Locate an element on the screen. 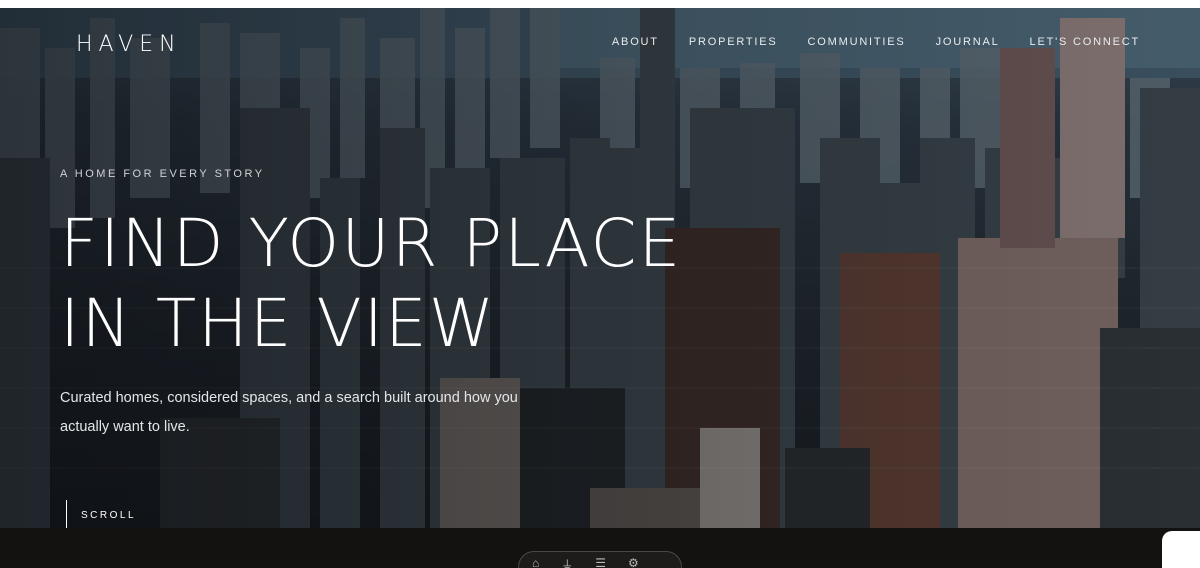 Image resolution: width=1200 pixels, height=568 pixels. scroll-label: SCROLL is located at coordinates (109, 515).